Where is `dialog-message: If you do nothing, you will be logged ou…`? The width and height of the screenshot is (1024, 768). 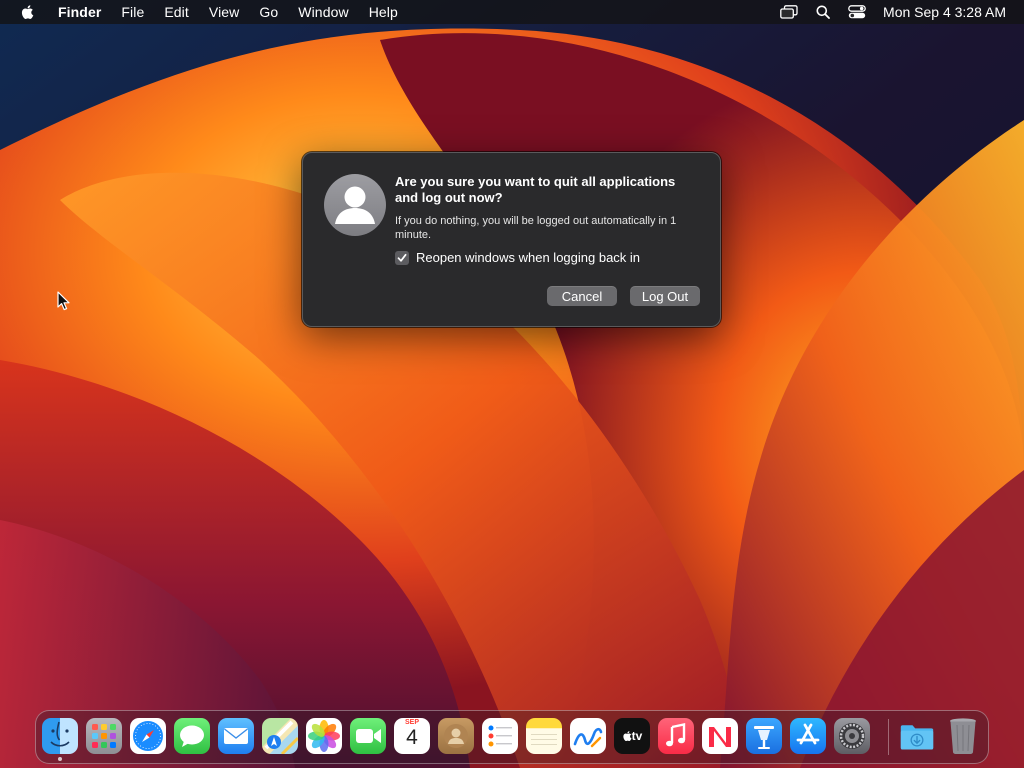
dialog-message: If you do nothing, you will be logged ou… is located at coordinates (536, 228).